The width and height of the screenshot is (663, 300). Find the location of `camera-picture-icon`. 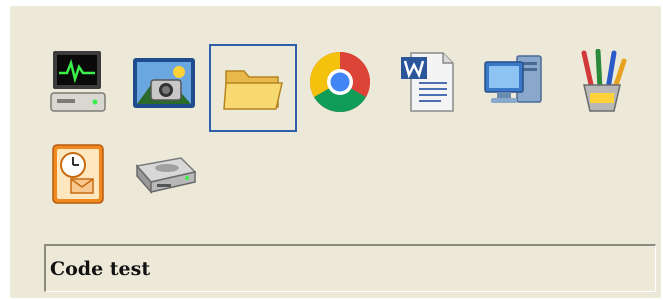

camera-picture-icon is located at coordinates (164, 83).